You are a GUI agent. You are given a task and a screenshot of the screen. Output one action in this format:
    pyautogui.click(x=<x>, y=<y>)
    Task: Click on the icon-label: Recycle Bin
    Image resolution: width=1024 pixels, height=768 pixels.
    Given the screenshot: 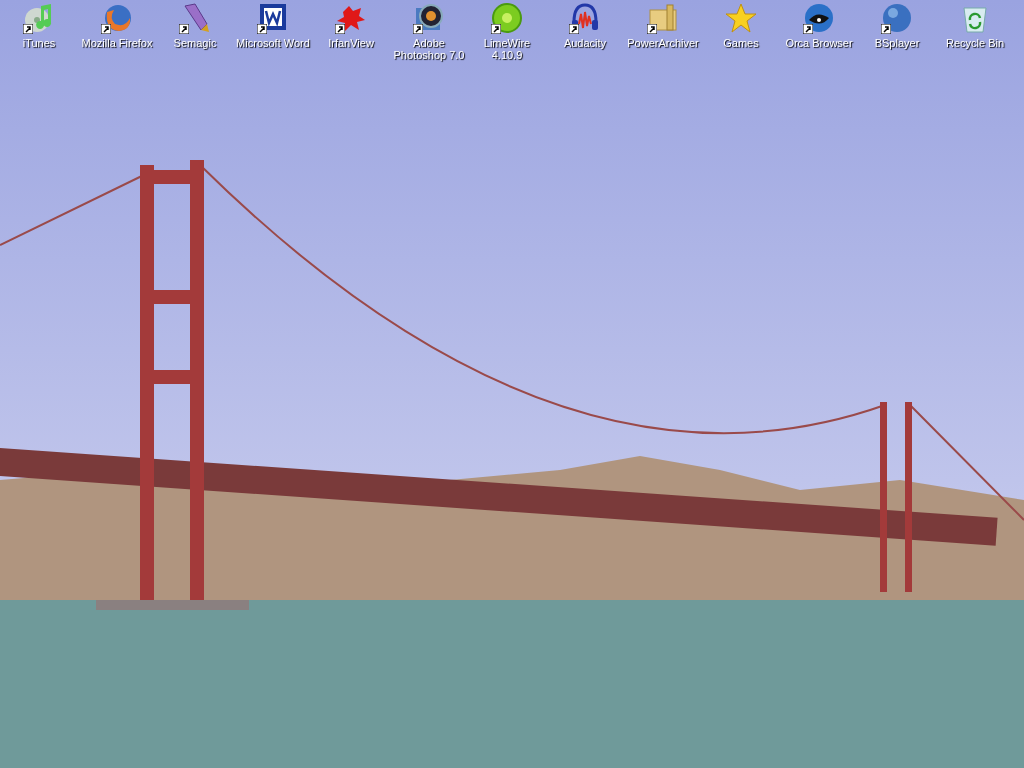 What is the action you would take?
    pyautogui.click(x=975, y=43)
    